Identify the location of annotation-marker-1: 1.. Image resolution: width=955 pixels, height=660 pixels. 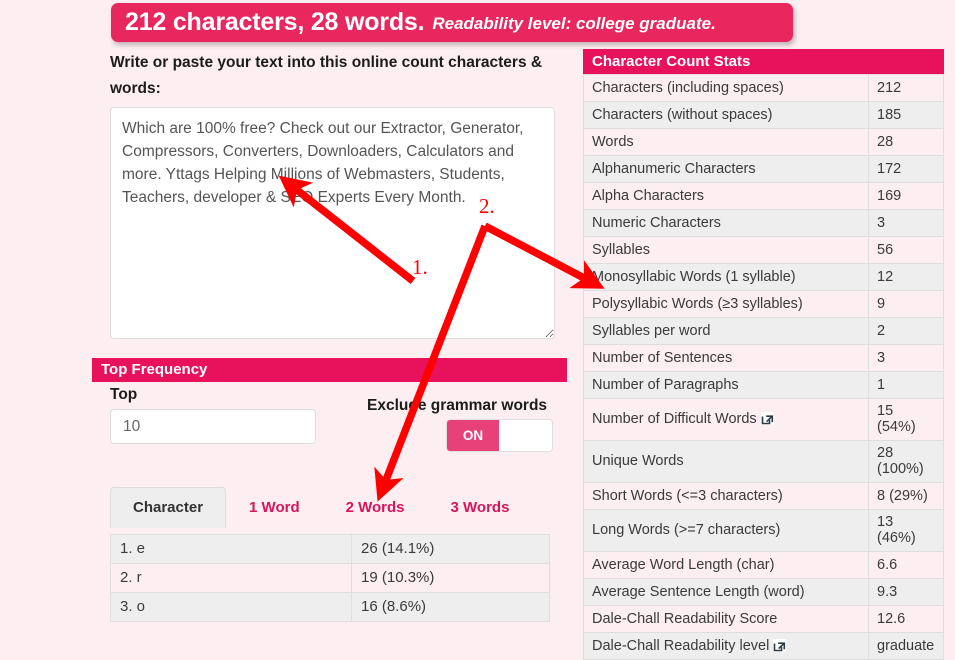
(420, 267).